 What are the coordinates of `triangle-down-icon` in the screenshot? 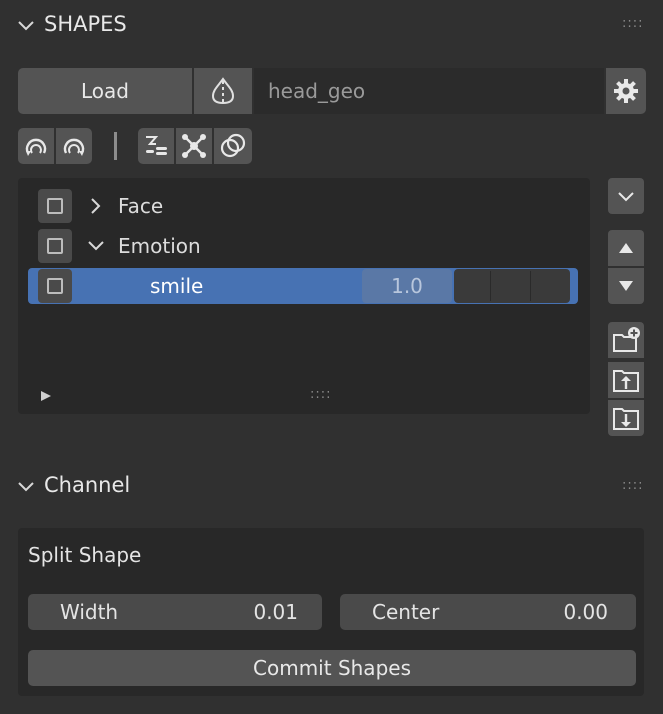 It's located at (626, 286).